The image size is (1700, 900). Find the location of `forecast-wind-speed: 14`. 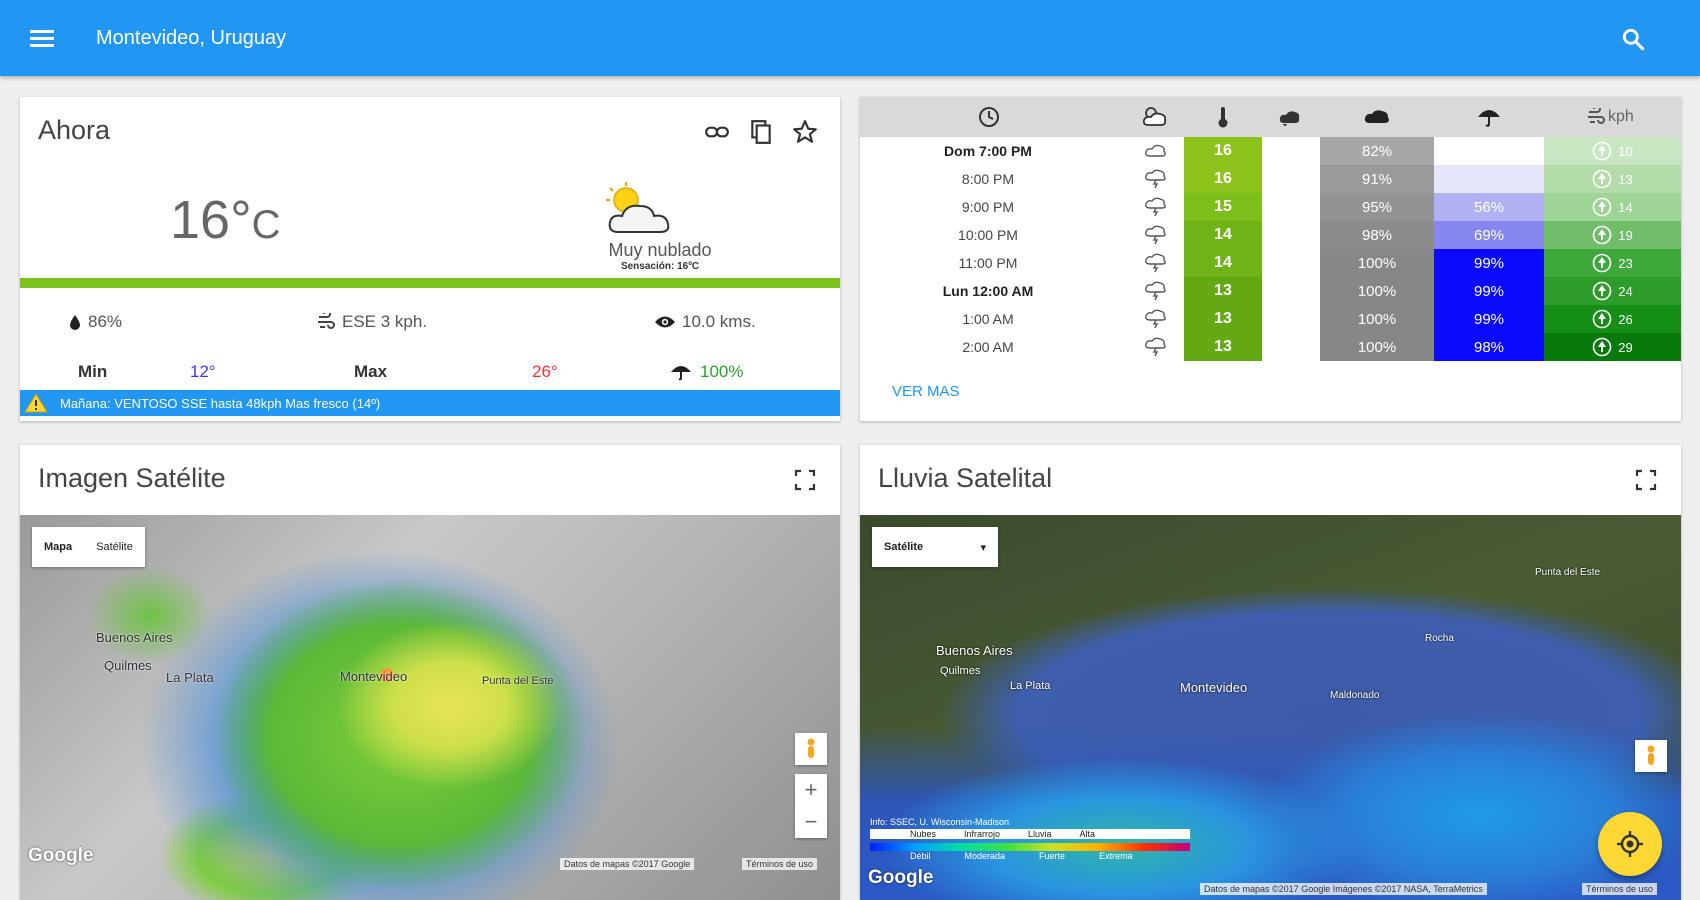

forecast-wind-speed: 14 is located at coordinates (1625, 207).